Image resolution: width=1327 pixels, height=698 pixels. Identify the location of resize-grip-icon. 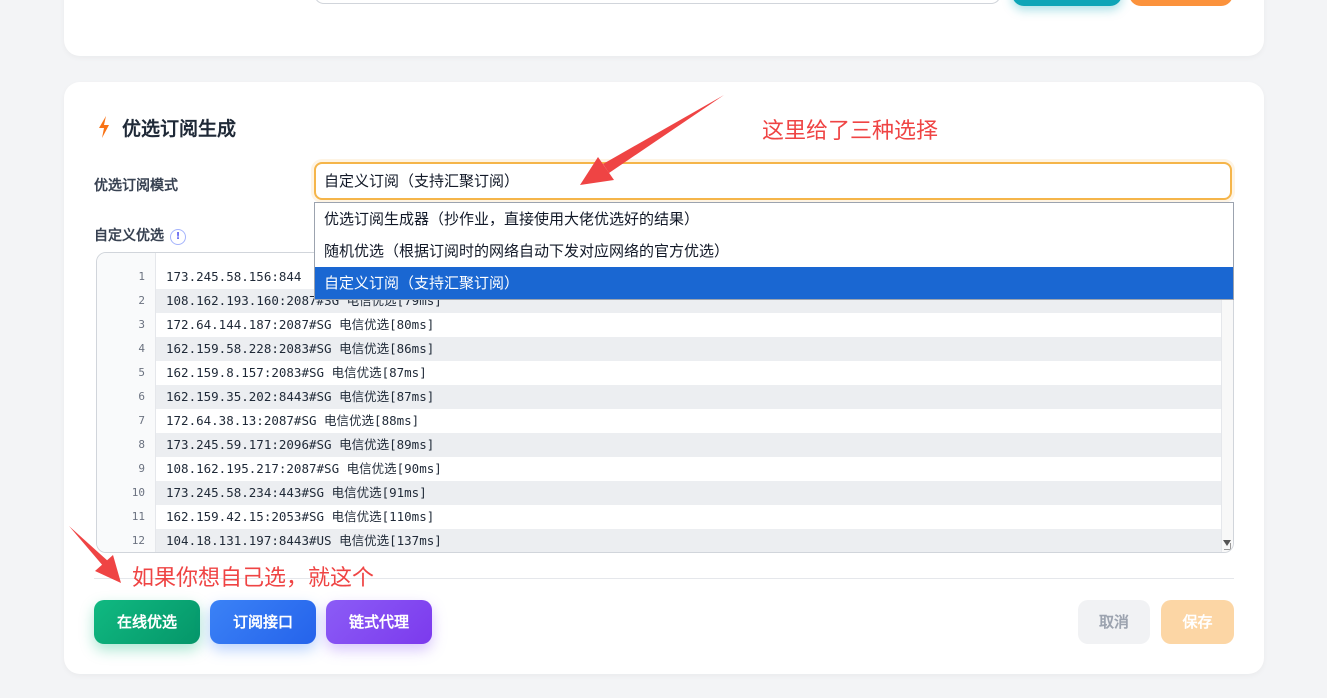
(1227, 546).